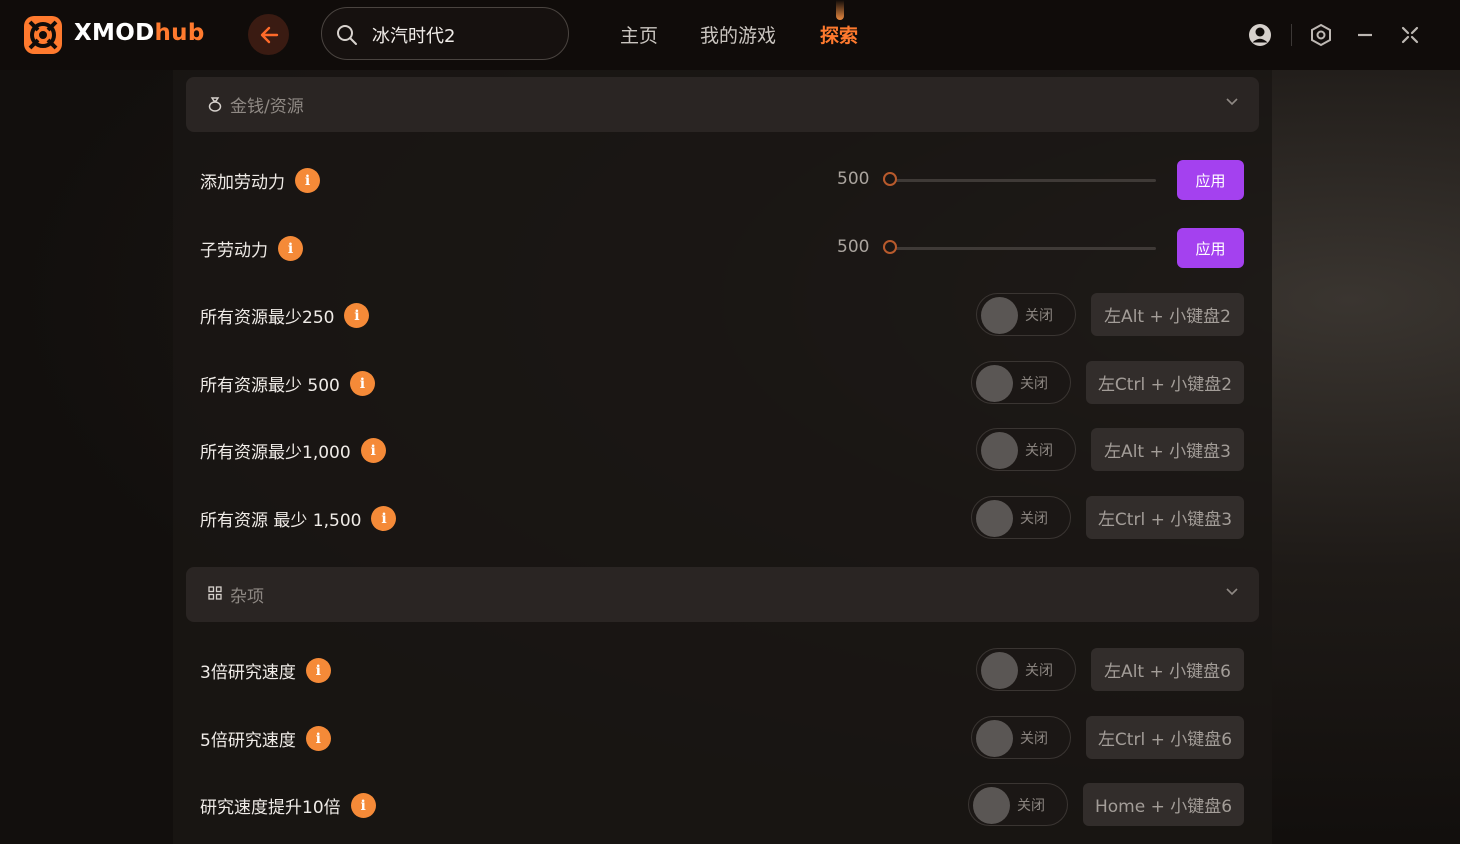 The height and width of the screenshot is (844, 1460). What do you see at coordinates (722, 594) in the screenshot?
I see `section-header-misc: 杂项` at bounding box center [722, 594].